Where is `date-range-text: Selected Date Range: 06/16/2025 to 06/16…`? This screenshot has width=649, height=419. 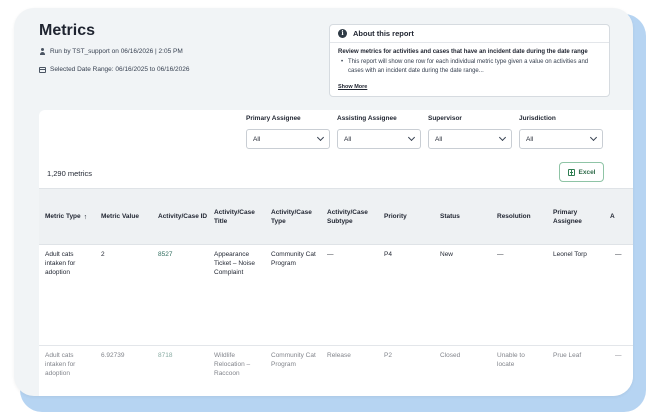 date-range-text: Selected Date Range: 06/16/2025 to 06/16… is located at coordinates (120, 69).